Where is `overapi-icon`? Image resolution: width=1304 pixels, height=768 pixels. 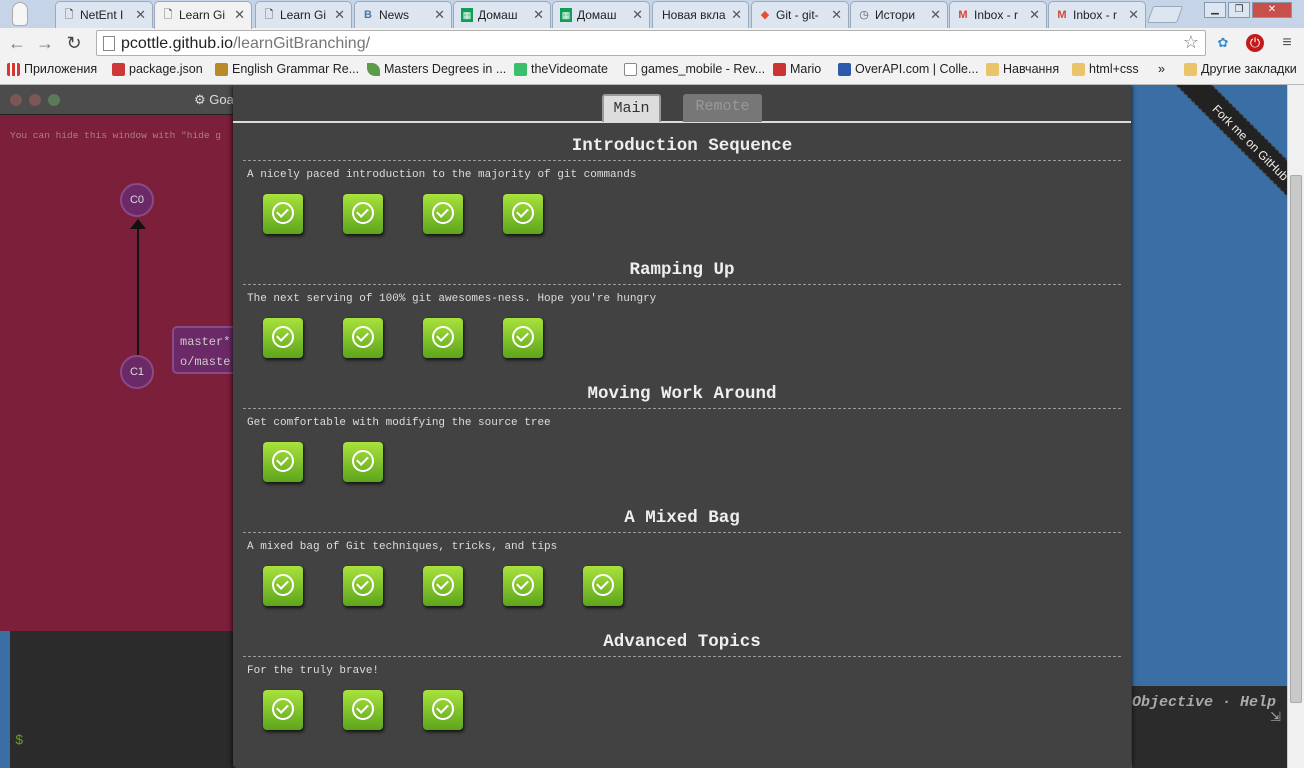 overapi-icon is located at coordinates (844, 69).